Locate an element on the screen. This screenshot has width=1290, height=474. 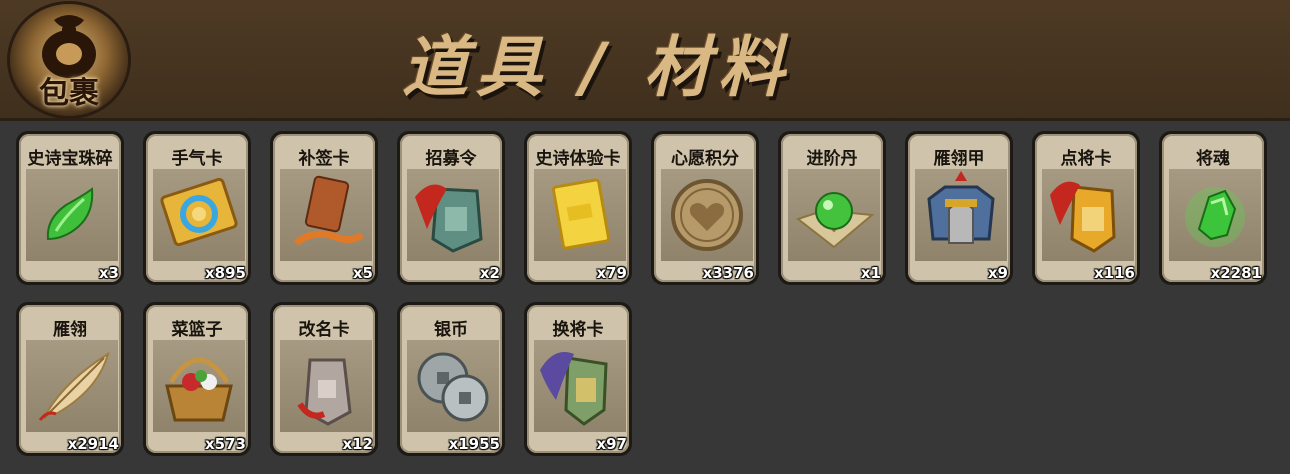
item-slot-general-soul: 将魂 x2281 is located at coordinates (1213, 208).